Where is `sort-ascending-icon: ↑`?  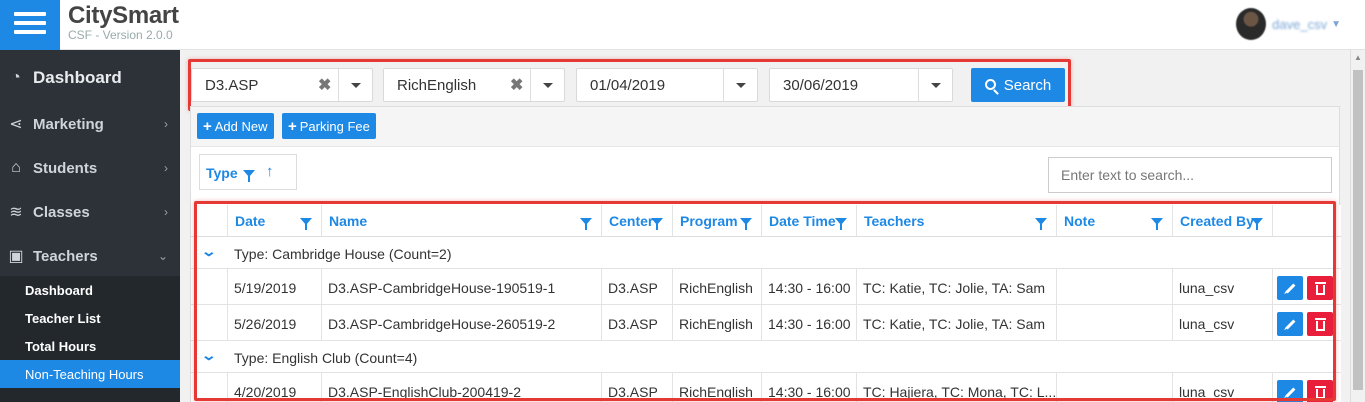 sort-ascending-icon: ↑ is located at coordinates (270, 171).